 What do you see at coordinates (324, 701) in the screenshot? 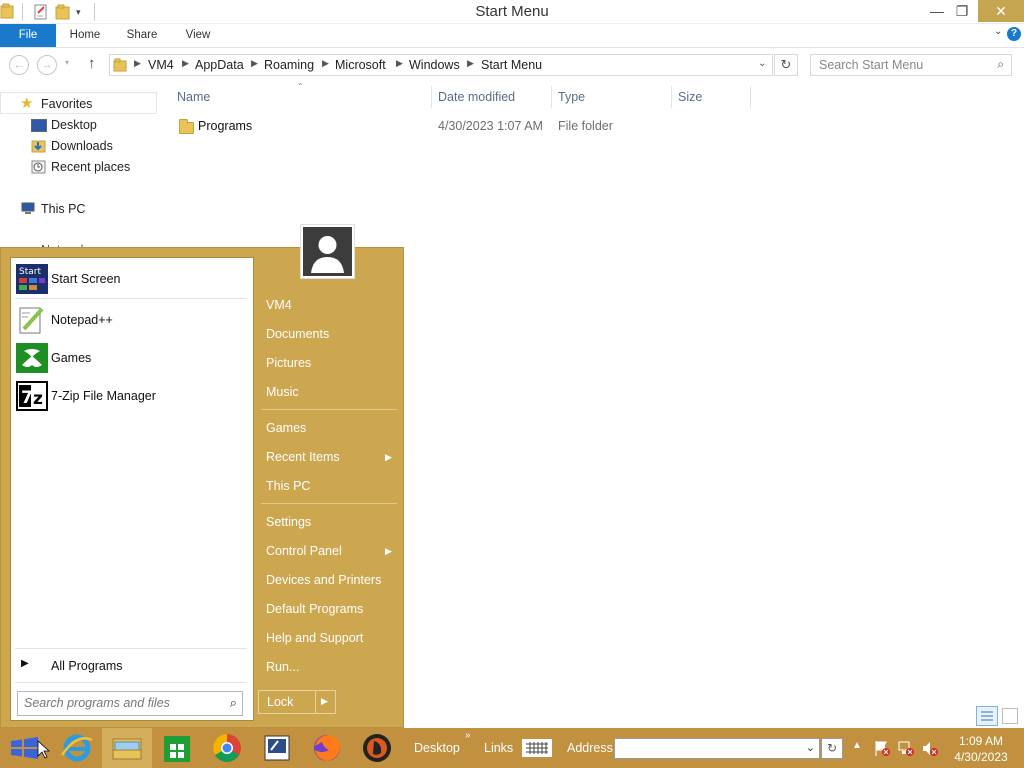
I see `power-options-arrow-icon: ▶` at bounding box center [324, 701].